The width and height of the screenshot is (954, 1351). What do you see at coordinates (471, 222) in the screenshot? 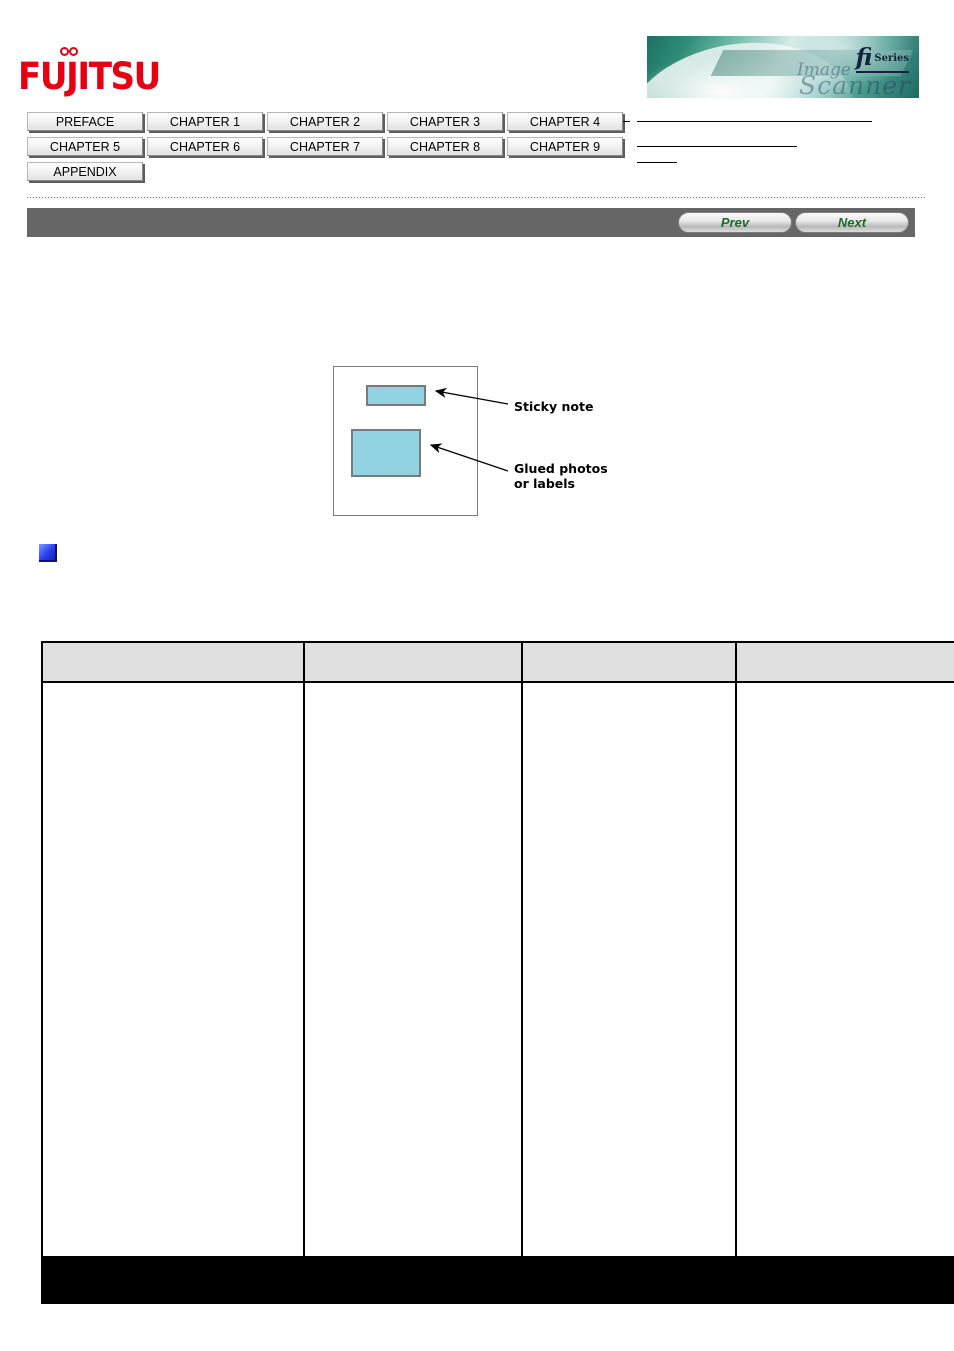
I see `page-nav-bar: Prev Next` at bounding box center [471, 222].